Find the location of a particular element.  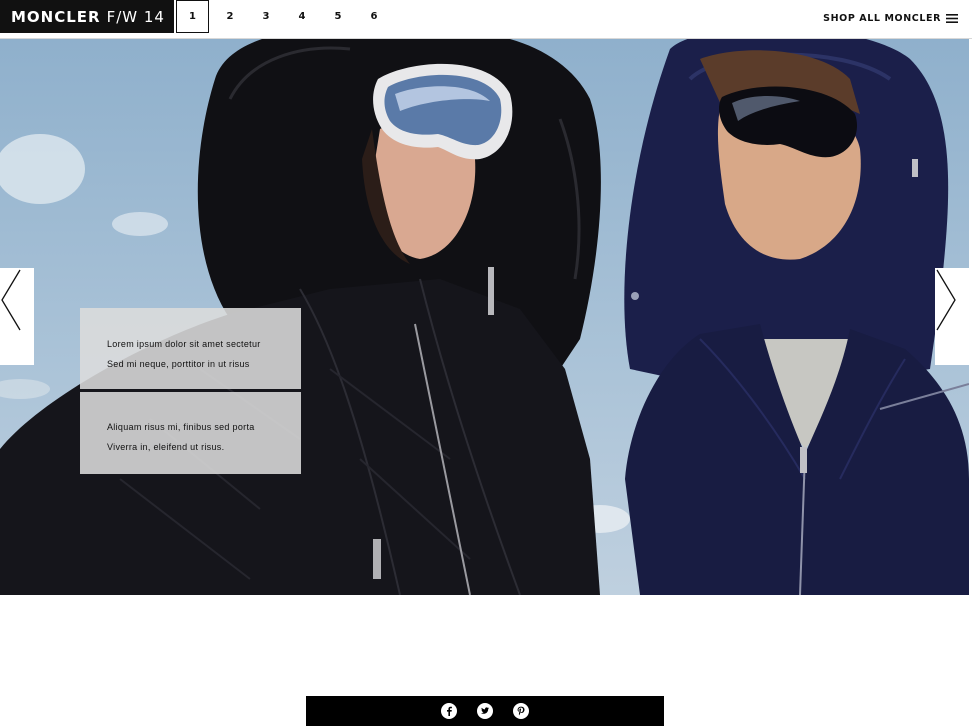

facebook-icon is located at coordinates (449, 711).